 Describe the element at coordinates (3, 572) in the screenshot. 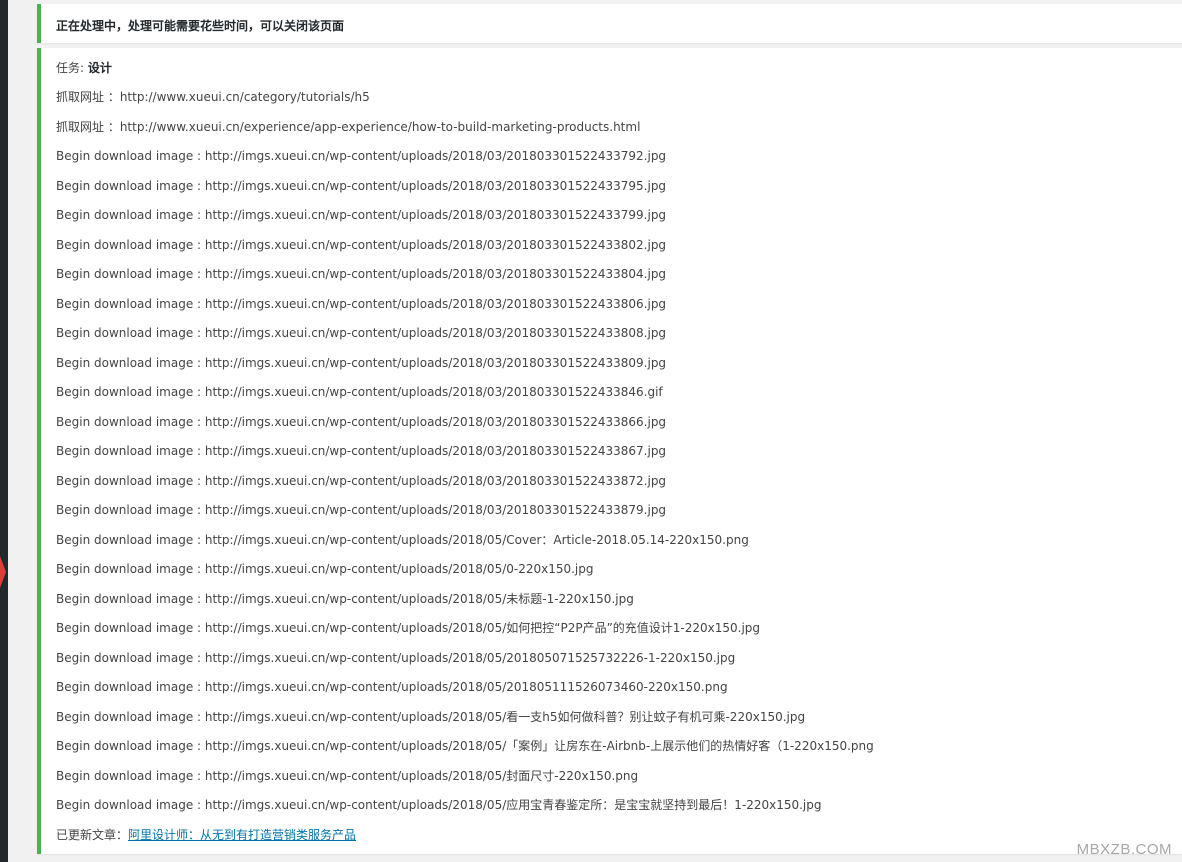

I see `sidebar-indicator` at that location.